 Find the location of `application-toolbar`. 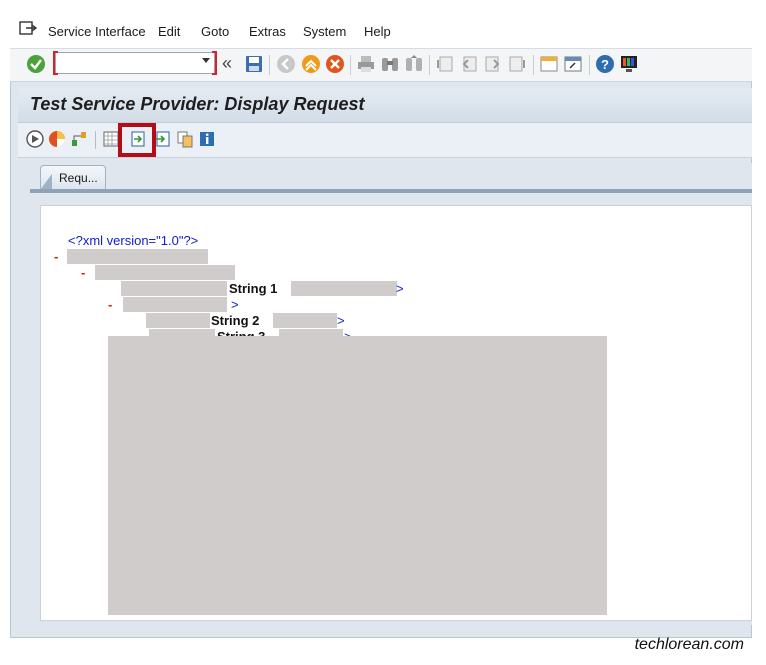

application-toolbar is located at coordinates (385, 140).